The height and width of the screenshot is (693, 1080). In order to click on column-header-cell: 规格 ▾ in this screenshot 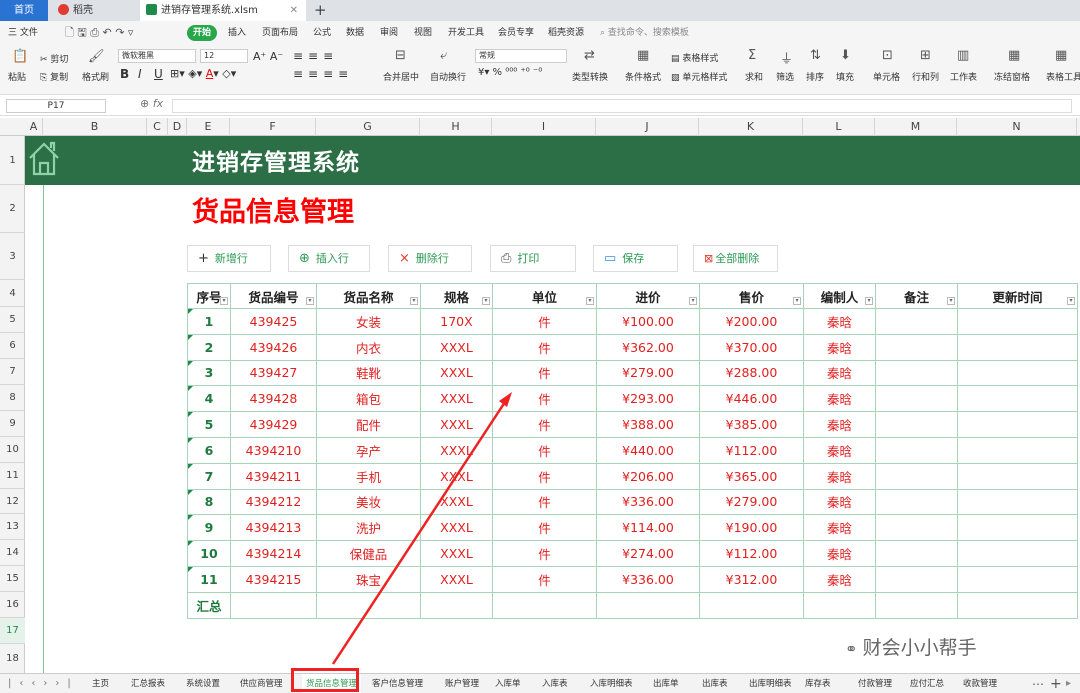, I will do `click(456, 296)`.